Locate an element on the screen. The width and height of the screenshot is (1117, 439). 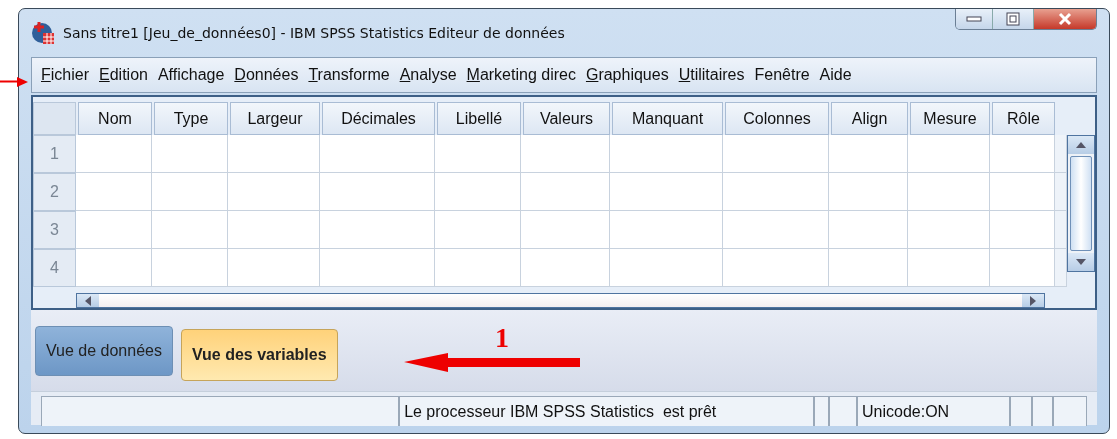
close-icon is located at coordinates (1065, 19).